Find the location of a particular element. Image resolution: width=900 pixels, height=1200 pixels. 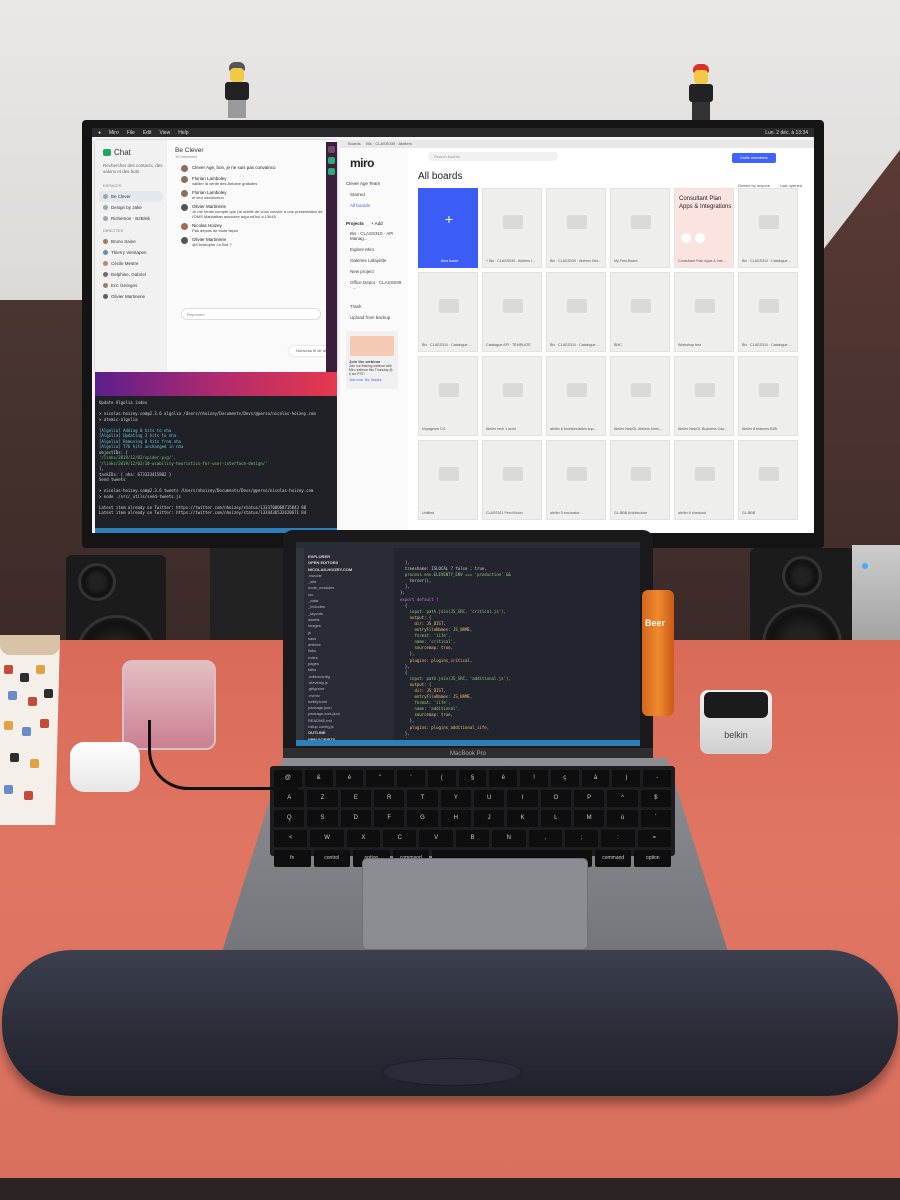

webinar-join-link: Join now is located at coordinates (356, 380).